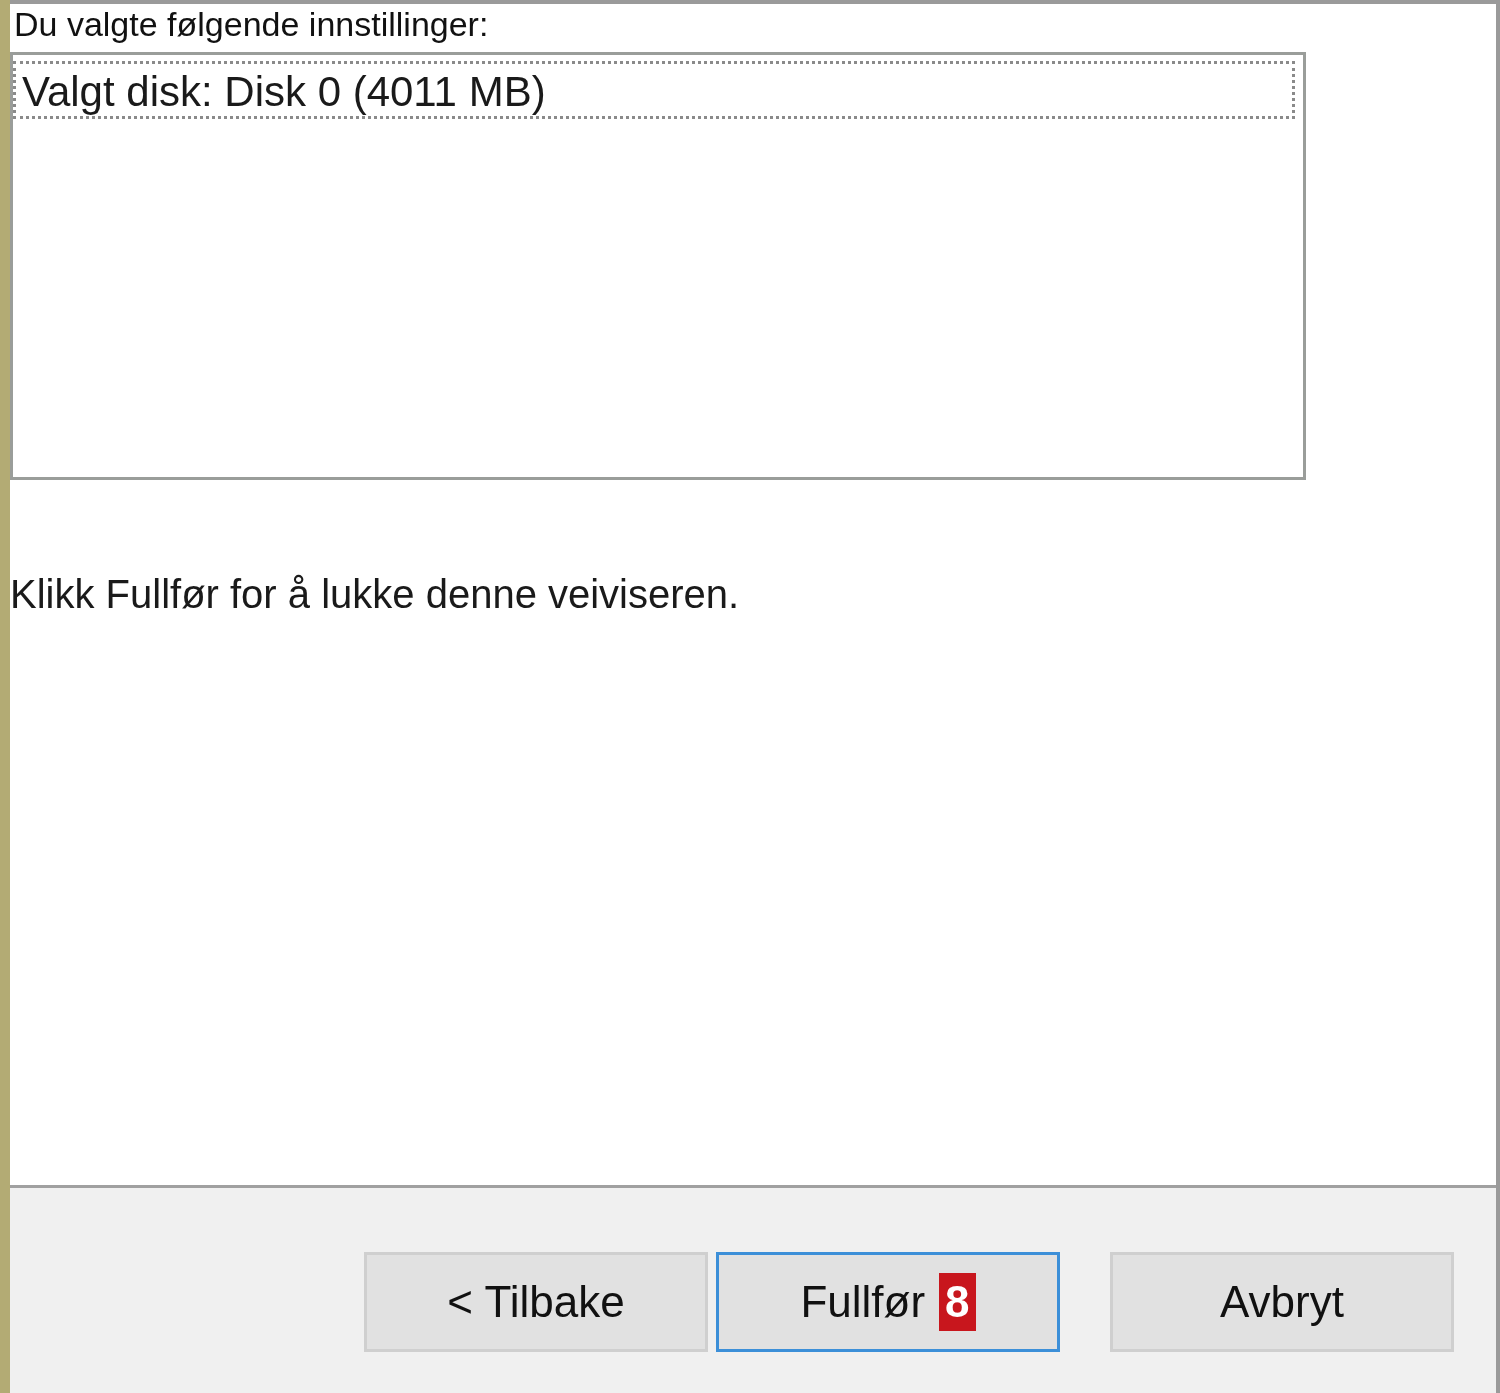 Image resolution: width=1500 pixels, height=1393 pixels. Describe the element at coordinates (654, 90) in the screenshot. I see `list-item: Valgt disk: Disk 0 (4011 MB)` at that location.